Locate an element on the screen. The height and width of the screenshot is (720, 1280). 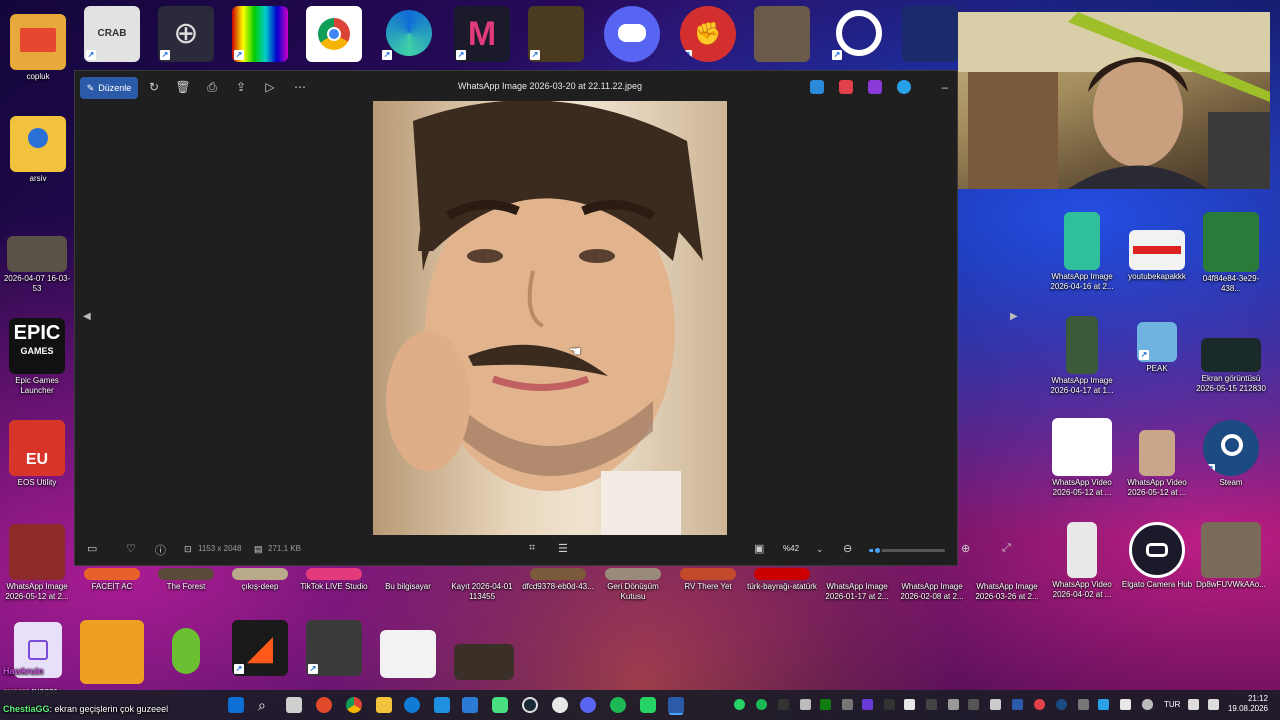
desktop-icon-edge: ↗ is located at coordinates (408, 34).